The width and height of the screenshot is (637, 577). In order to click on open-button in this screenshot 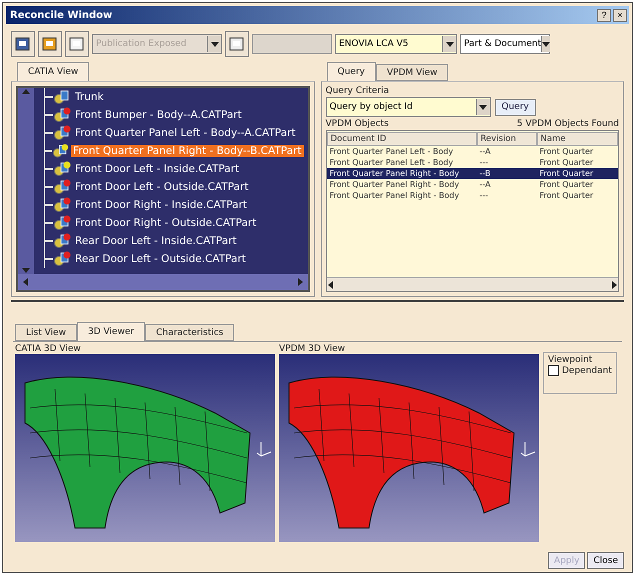, I will do `click(50, 44)`.